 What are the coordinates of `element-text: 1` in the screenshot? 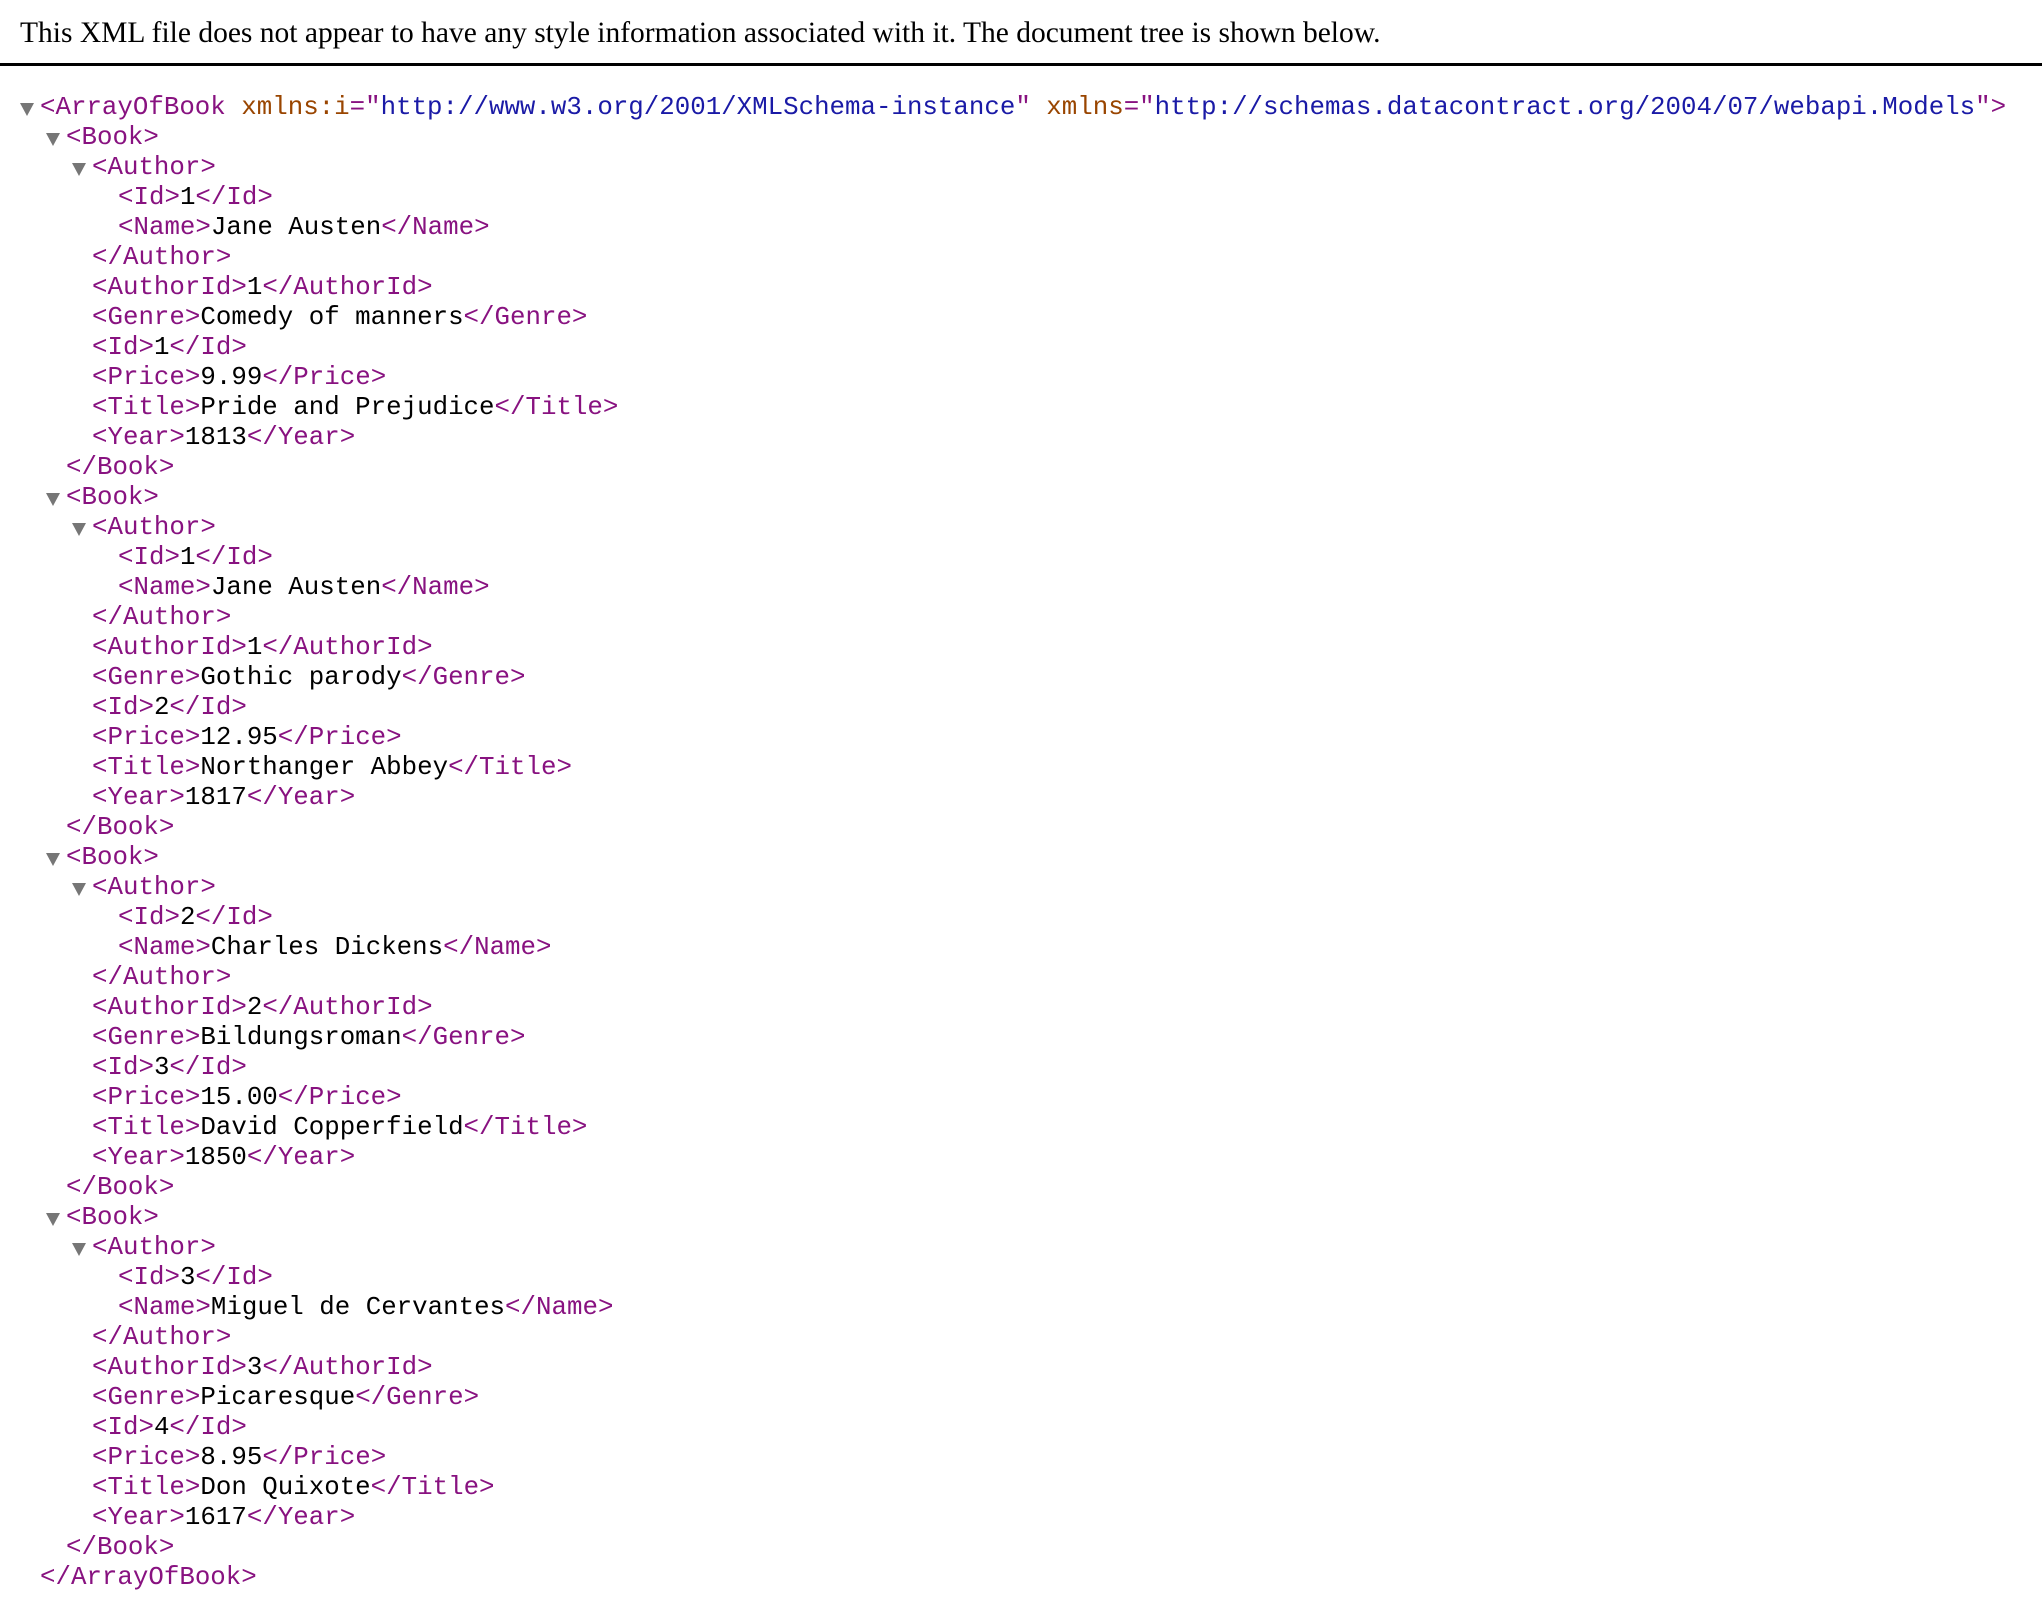 It's located at (187, 197).